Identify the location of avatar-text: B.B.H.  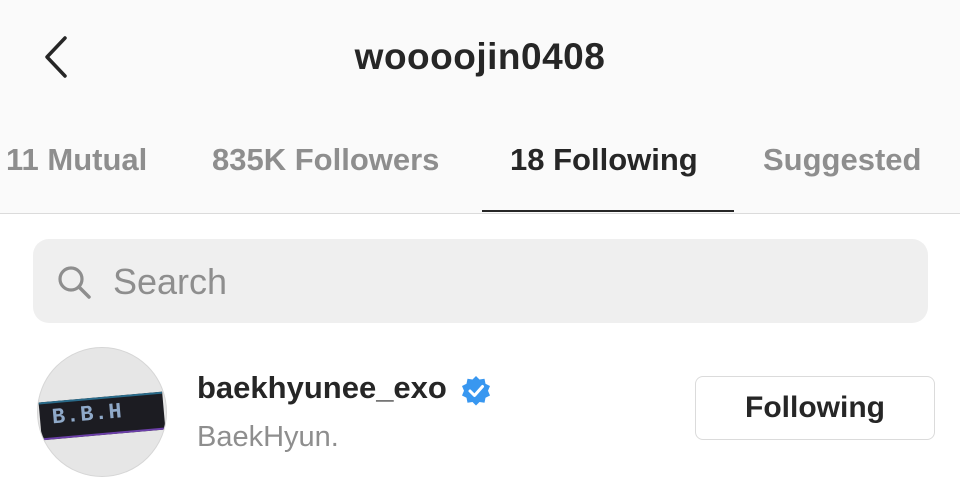
(87, 415).